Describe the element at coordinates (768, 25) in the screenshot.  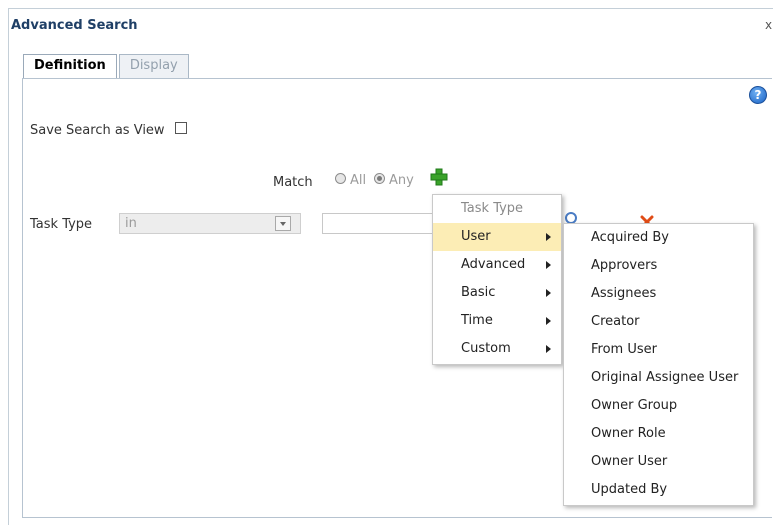
I see `close-icon: x` at that location.